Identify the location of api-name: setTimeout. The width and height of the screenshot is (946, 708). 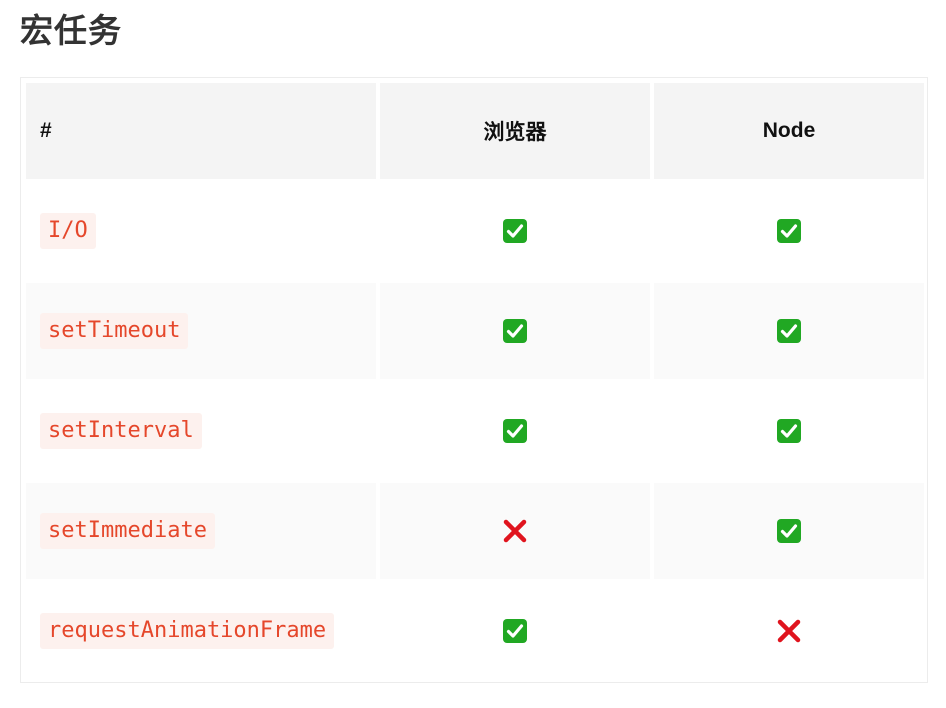
(114, 331).